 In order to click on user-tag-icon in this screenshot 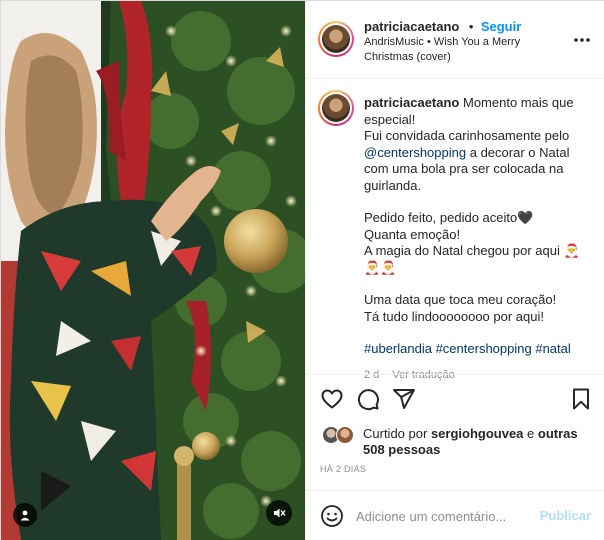, I will do `click(25, 515)`.